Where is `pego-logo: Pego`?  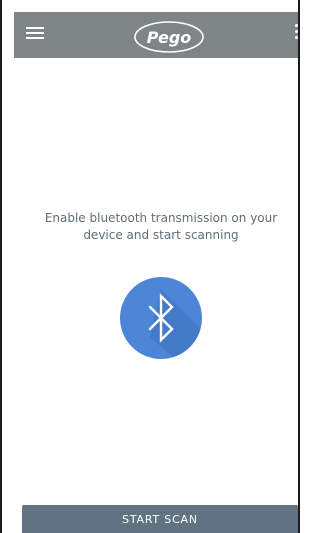
pego-logo: Pego is located at coordinates (169, 37).